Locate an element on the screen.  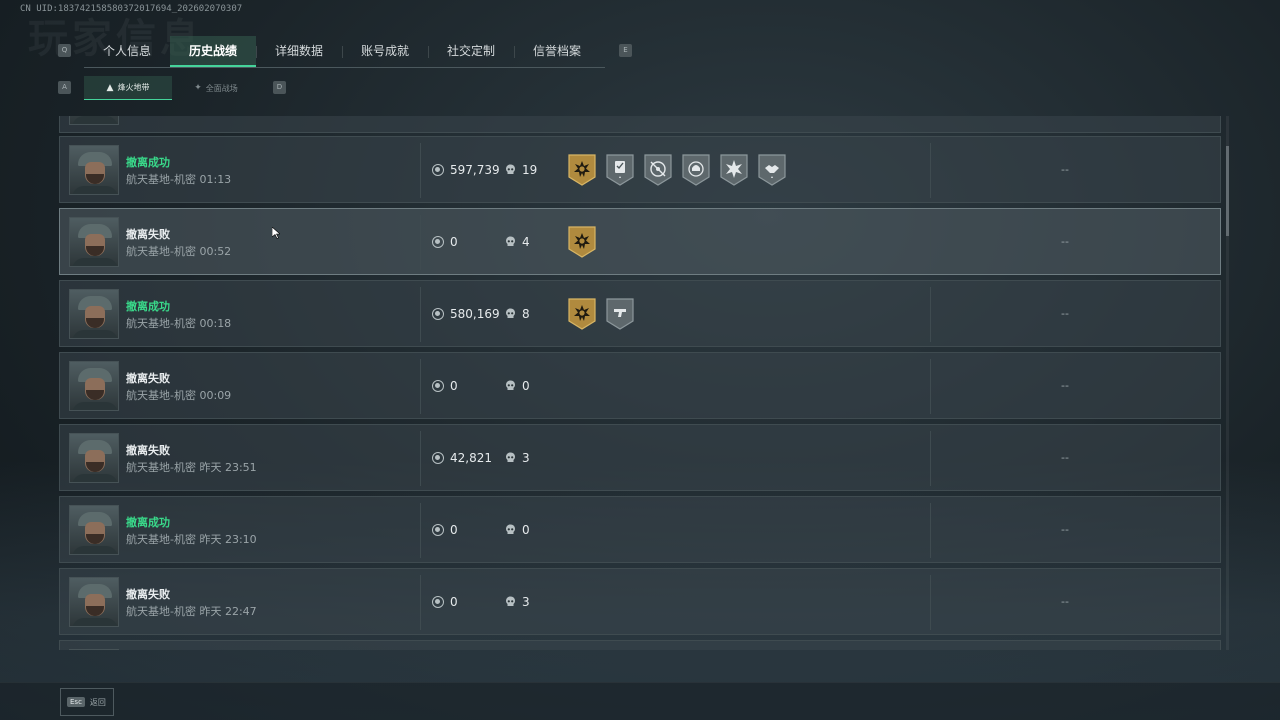
match-time: 01:13 is located at coordinates (215, 179).